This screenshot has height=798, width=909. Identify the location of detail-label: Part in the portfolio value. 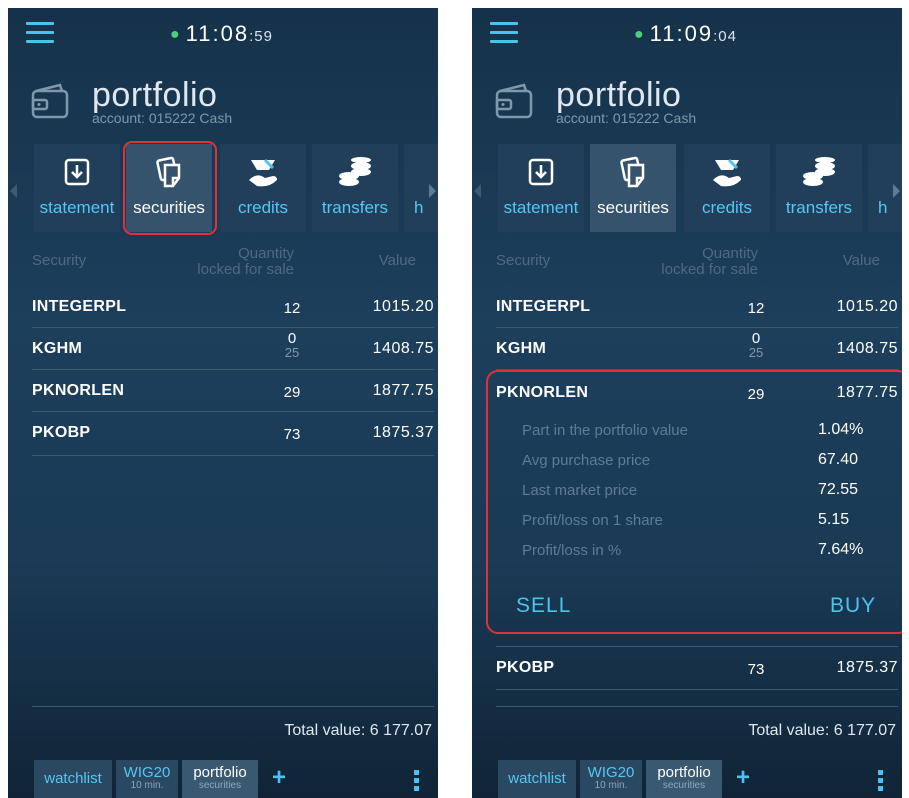
(605, 430).